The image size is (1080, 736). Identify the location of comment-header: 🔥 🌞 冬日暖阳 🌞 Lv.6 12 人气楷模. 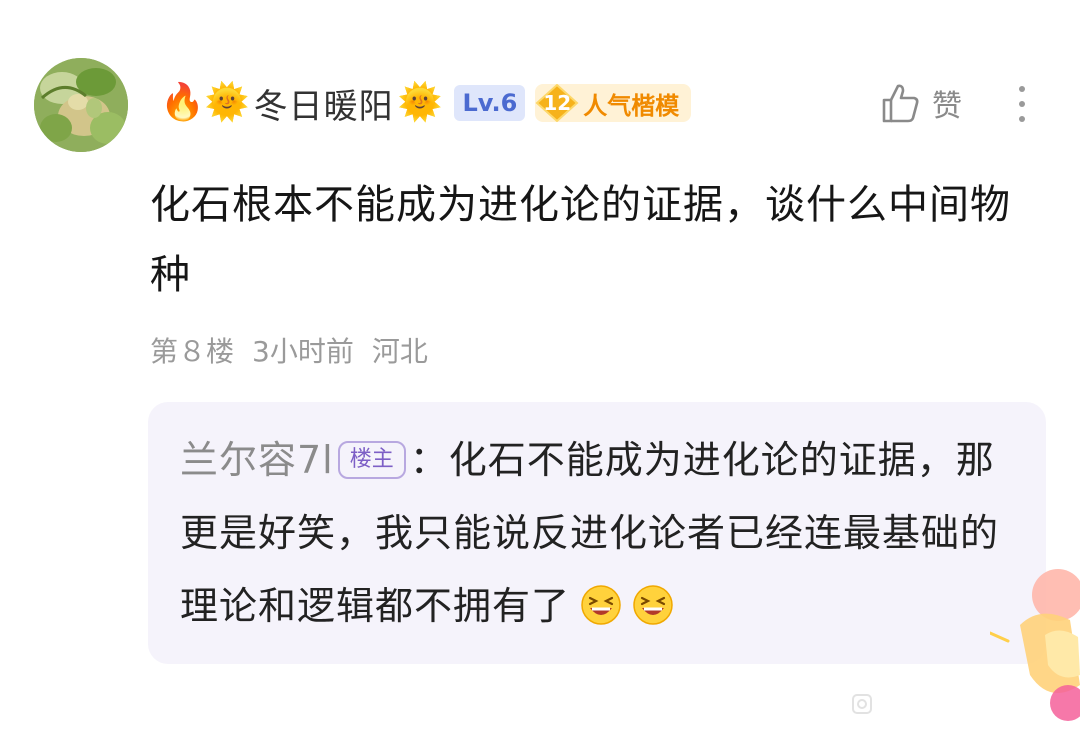
(426, 103).